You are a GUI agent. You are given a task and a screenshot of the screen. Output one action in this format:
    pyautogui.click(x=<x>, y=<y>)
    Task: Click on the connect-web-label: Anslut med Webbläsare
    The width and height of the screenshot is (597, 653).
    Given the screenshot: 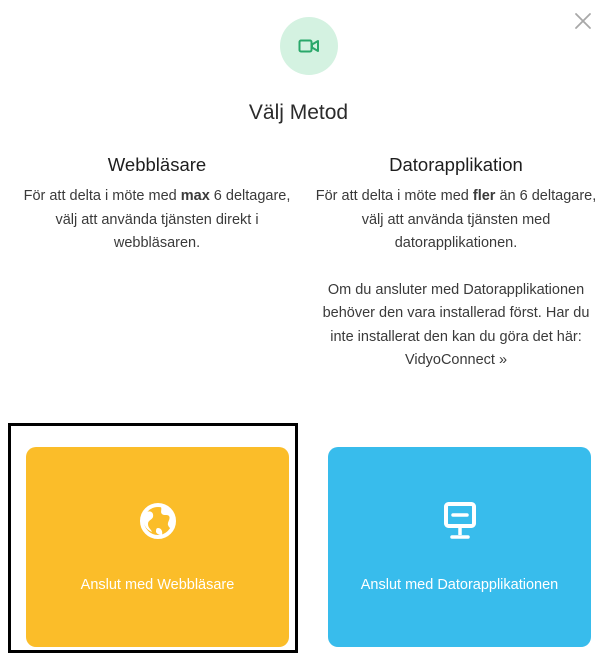 What is the action you would take?
    pyautogui.click(x=157, y=585)
    